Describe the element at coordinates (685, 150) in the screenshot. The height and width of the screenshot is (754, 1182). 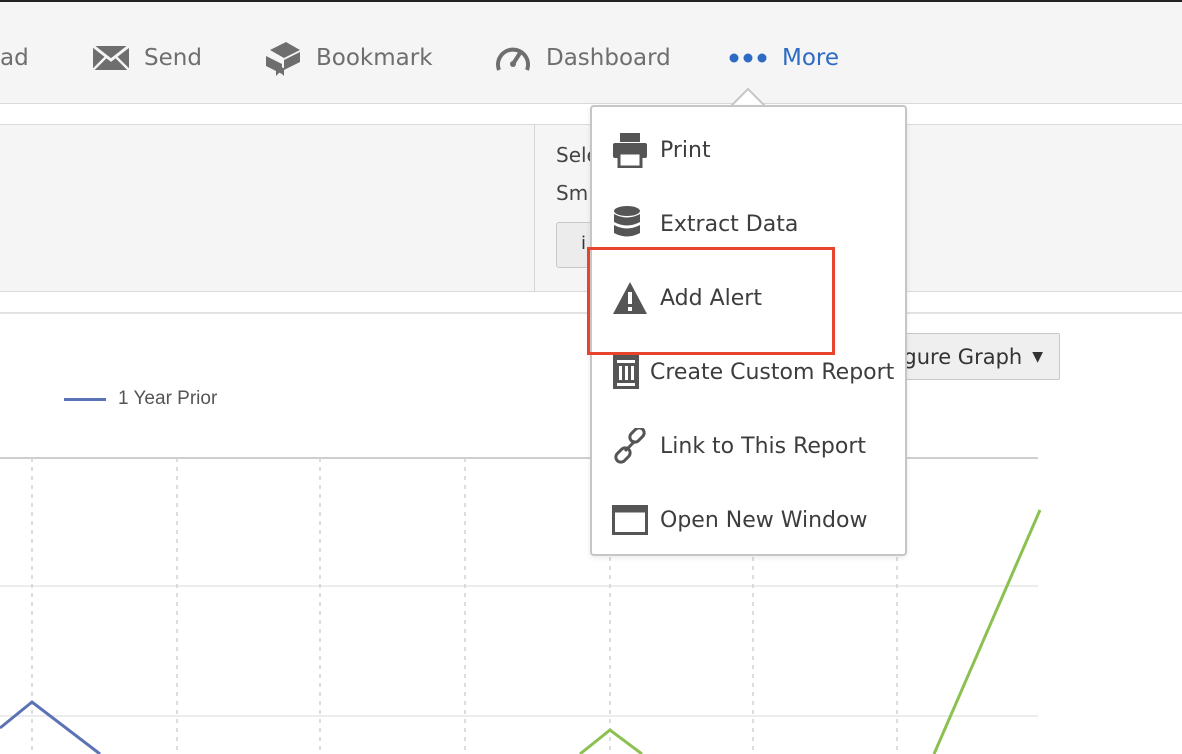
I see `menu-item-label: Print` at that location.